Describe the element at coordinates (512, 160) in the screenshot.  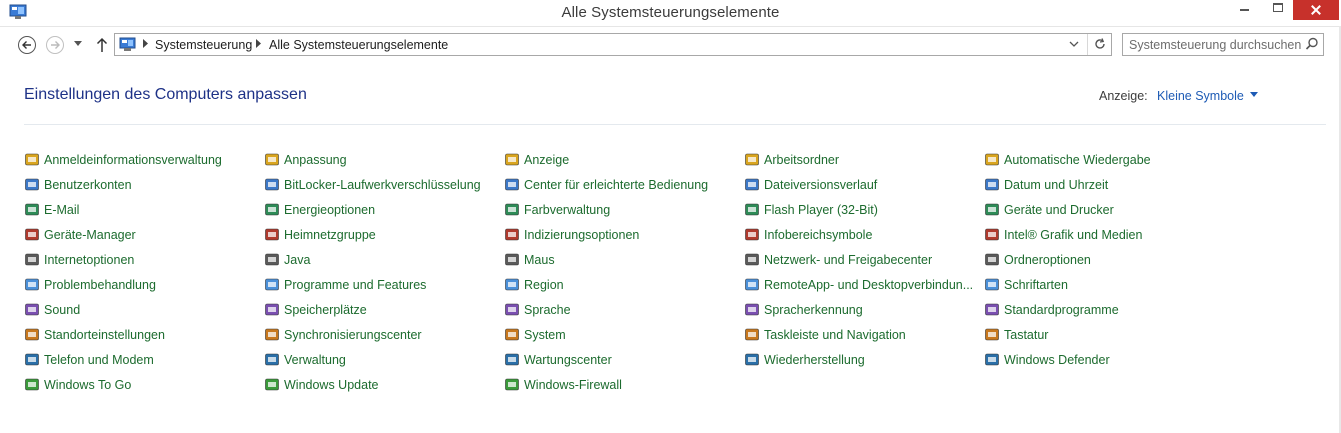
I see `display-icon` at that location.